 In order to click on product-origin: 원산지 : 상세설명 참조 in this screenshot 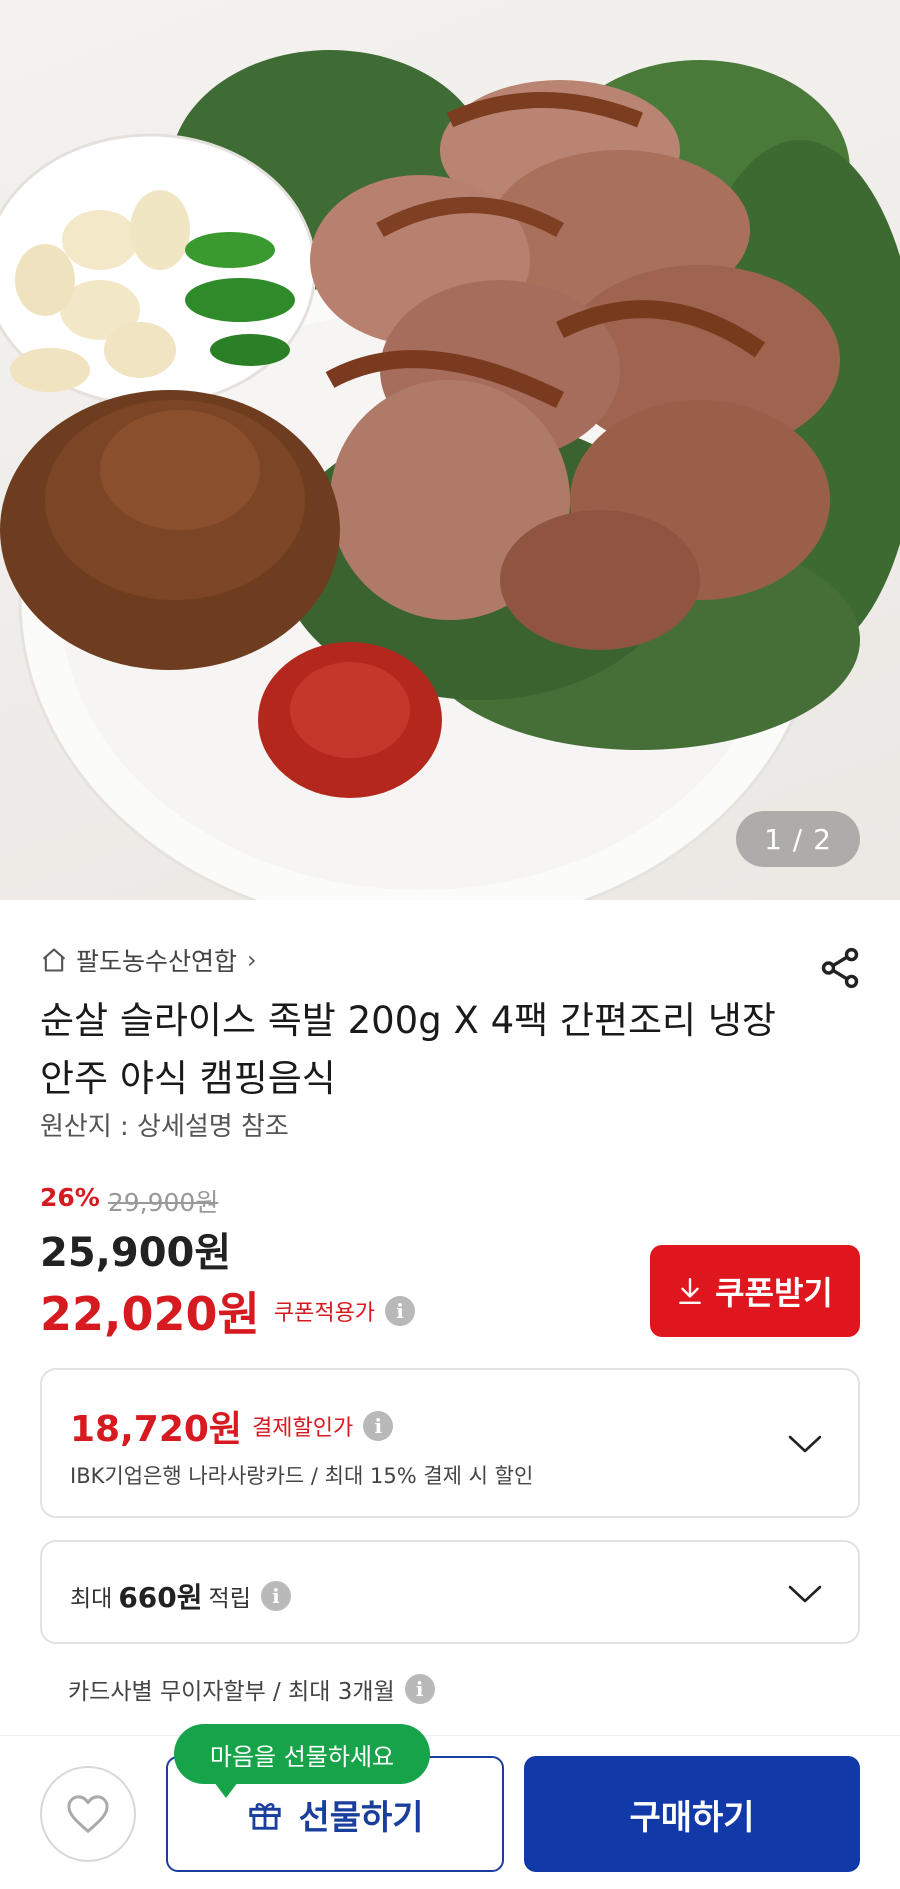, I will do `click(164, 1127)`.